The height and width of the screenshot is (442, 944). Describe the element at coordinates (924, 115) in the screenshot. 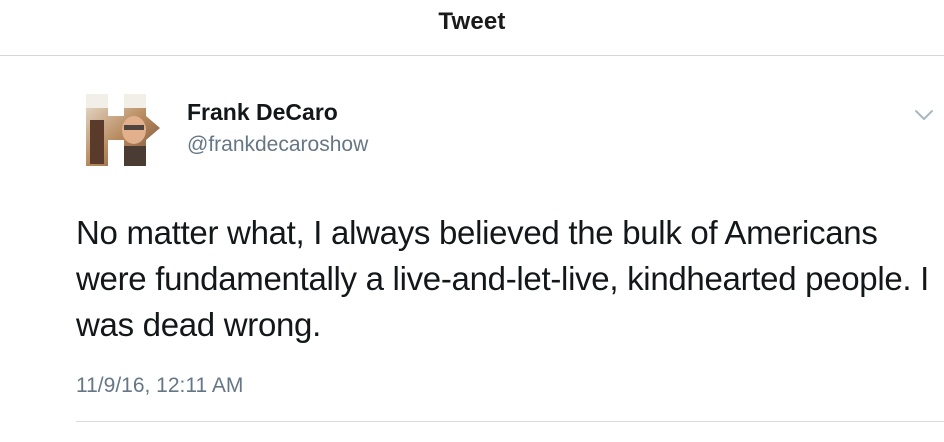

I see `chevron-down-icon` at that location.